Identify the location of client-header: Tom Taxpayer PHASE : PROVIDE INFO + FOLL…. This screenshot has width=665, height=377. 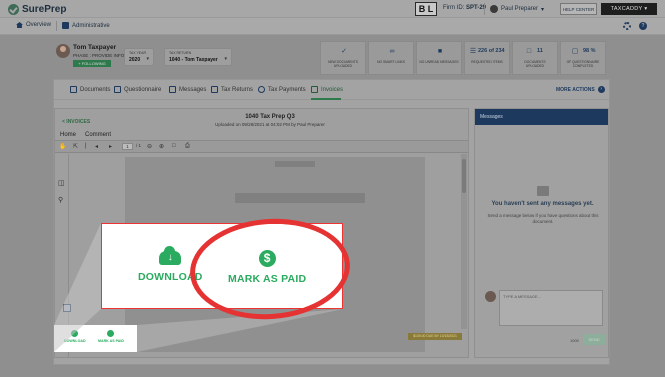
(332, 58).